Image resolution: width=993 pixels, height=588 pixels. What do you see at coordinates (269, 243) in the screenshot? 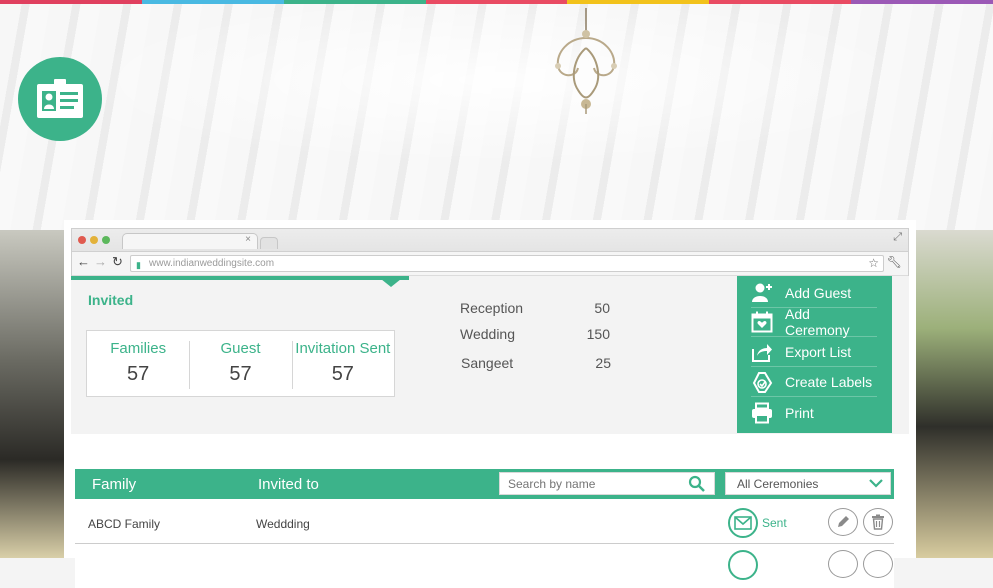
I see `new-tab-button` at bounding box center [269, 243].